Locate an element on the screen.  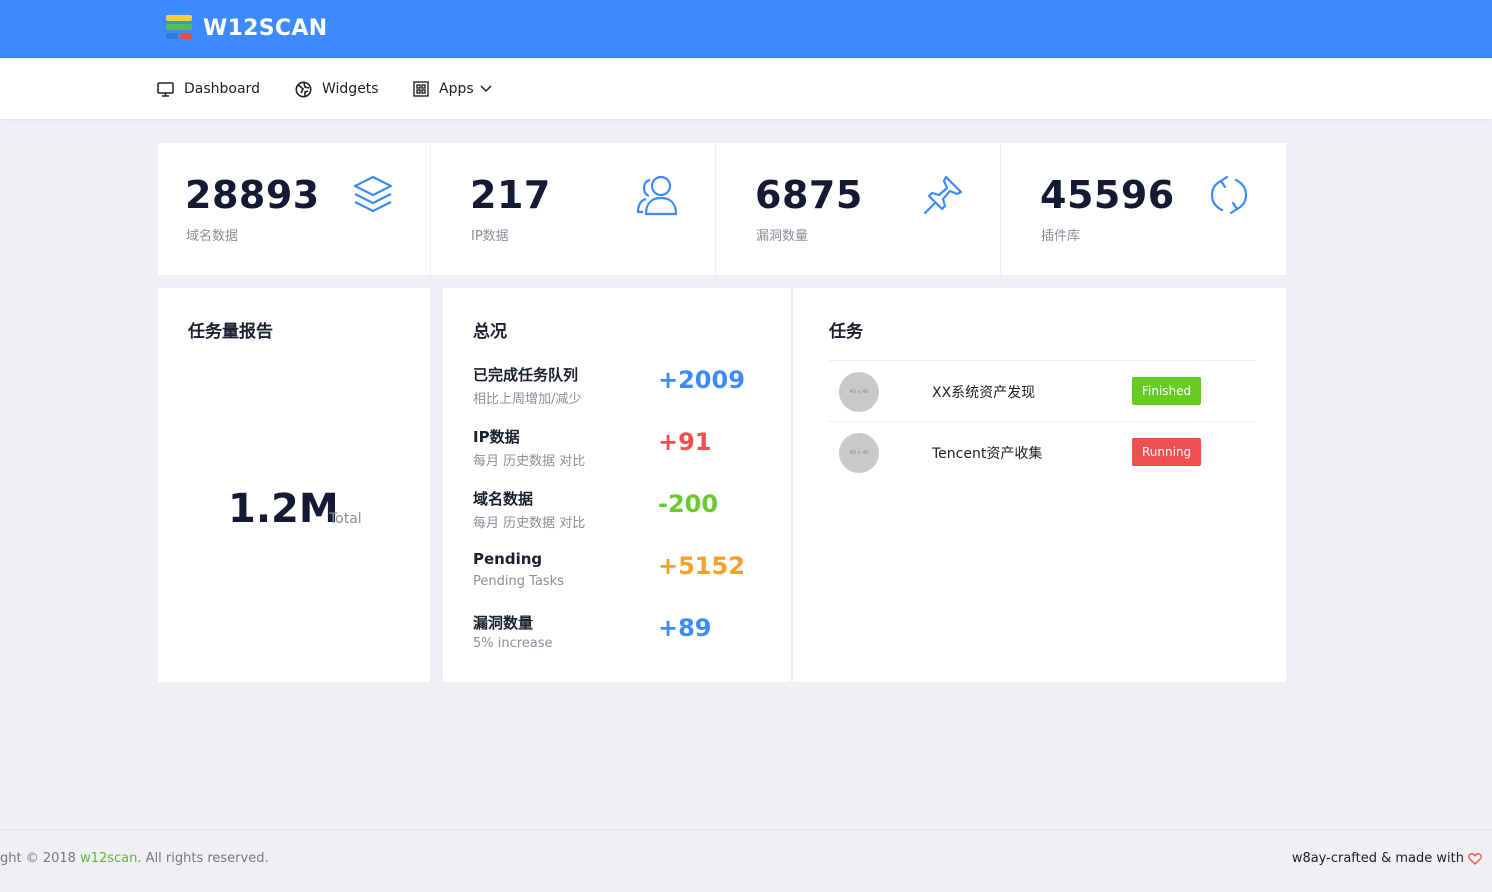
footer-credit-text: w8ay-crafted & made with is located at coordinates (1377, 858).